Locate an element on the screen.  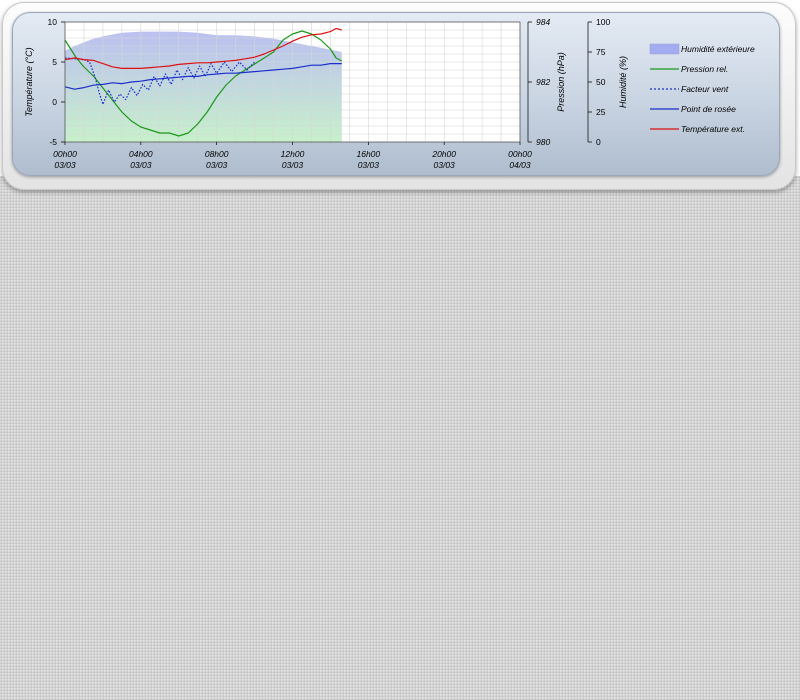
humidity-area-layer is located at coordinates (203, 87).